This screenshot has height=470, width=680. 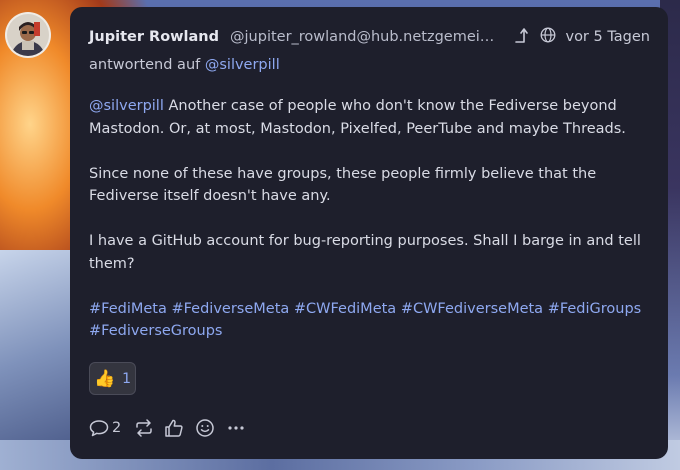 I want to click on more-button, so click(x=236, y=428).